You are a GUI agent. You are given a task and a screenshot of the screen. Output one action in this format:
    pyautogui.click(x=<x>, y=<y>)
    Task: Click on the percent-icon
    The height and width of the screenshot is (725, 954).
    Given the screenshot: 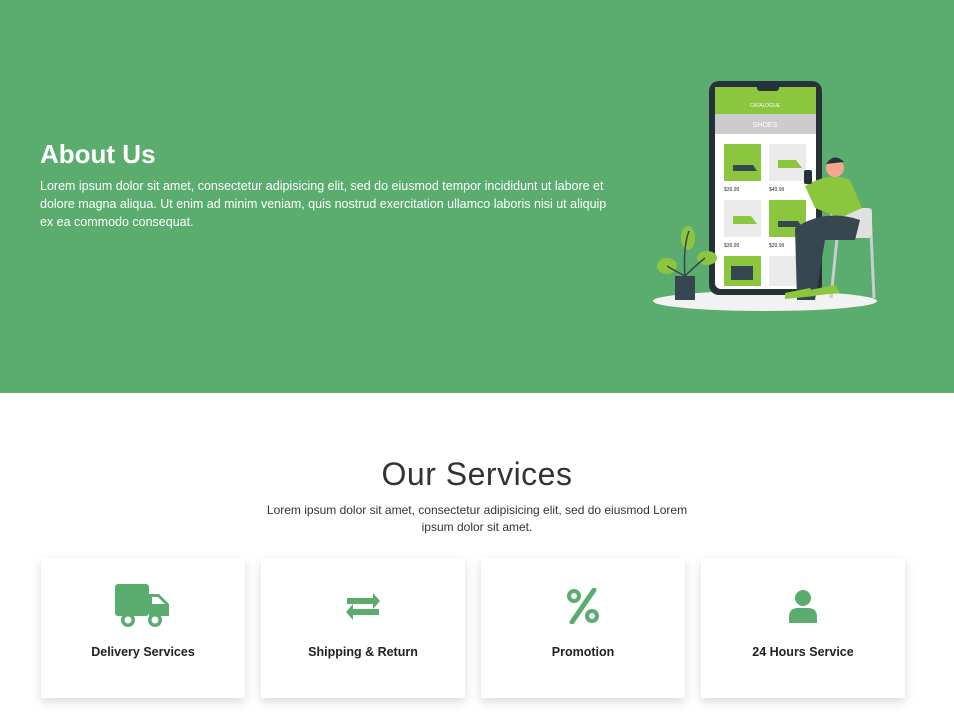 What is the action you would take?
    pyautogui.click(x=583, y=606)
    